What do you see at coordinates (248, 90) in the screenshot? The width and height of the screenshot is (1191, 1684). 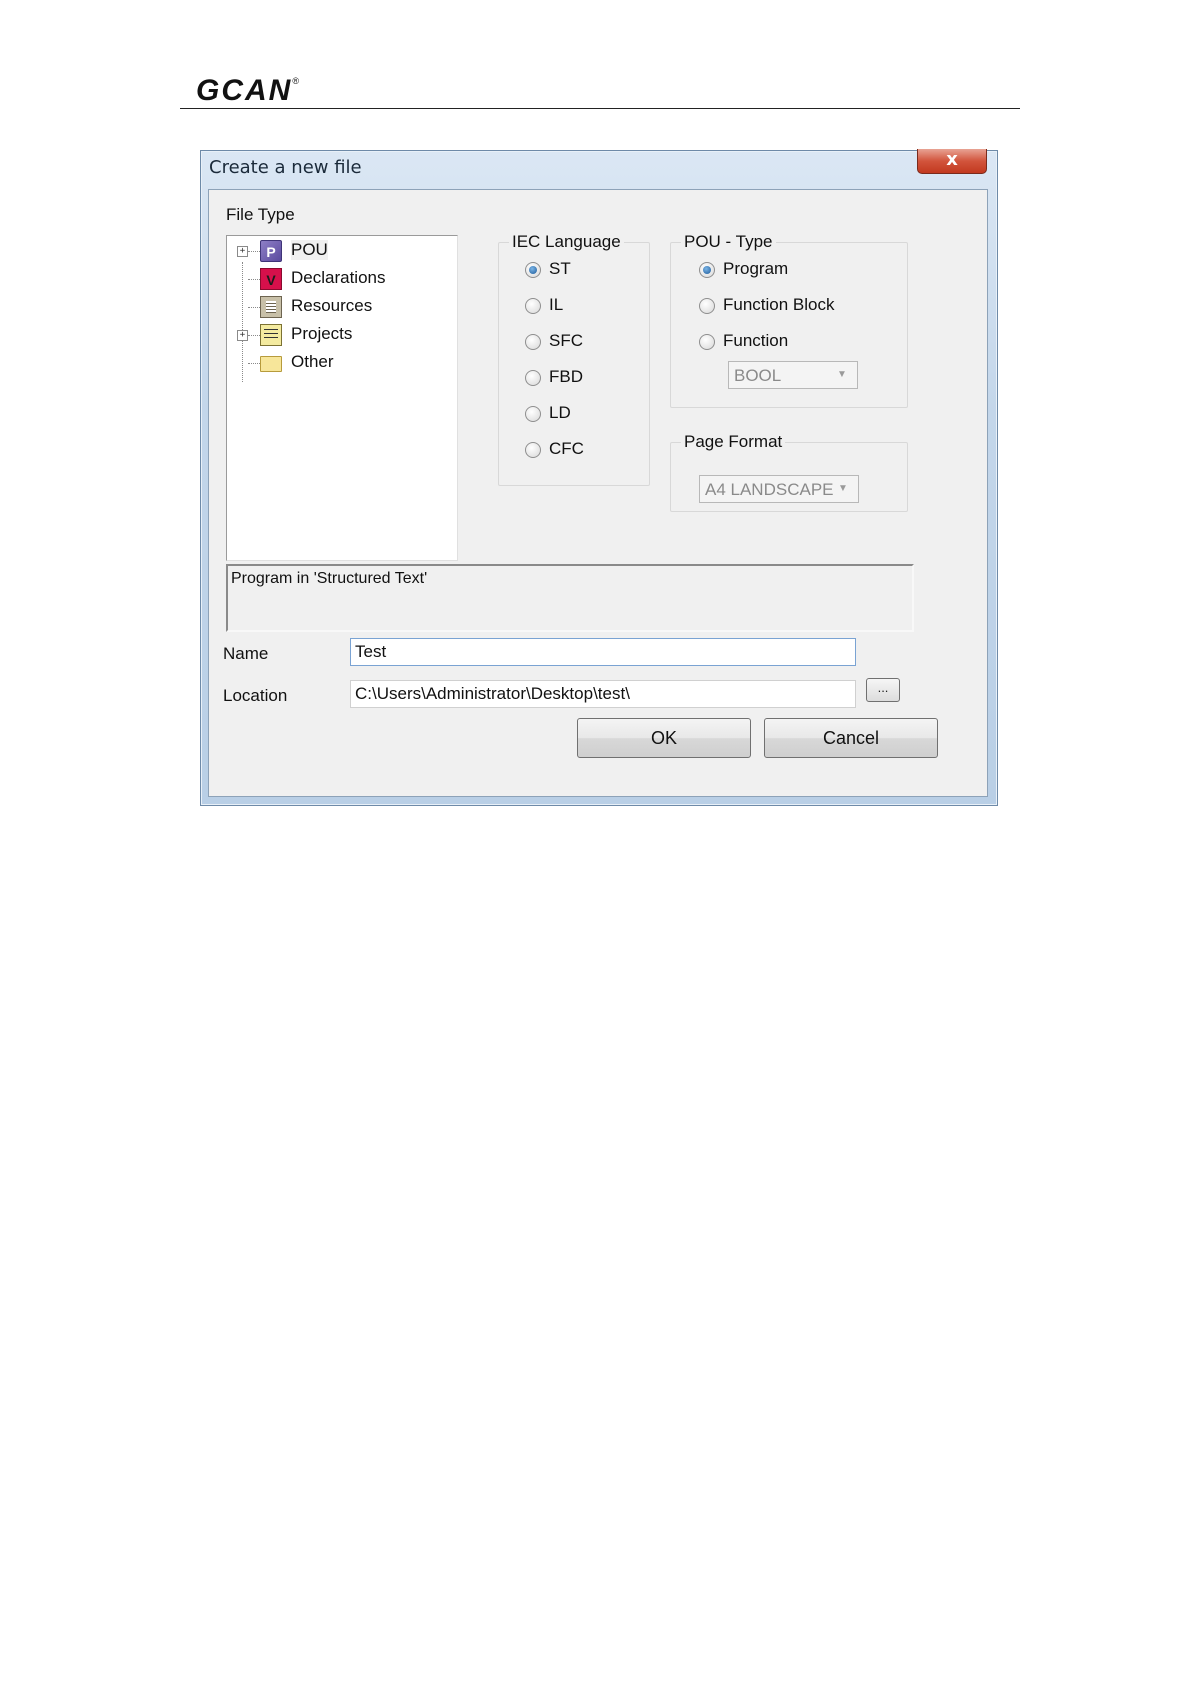 I see `gcan-logo: GCAN®` at bounding box center [248, 90].